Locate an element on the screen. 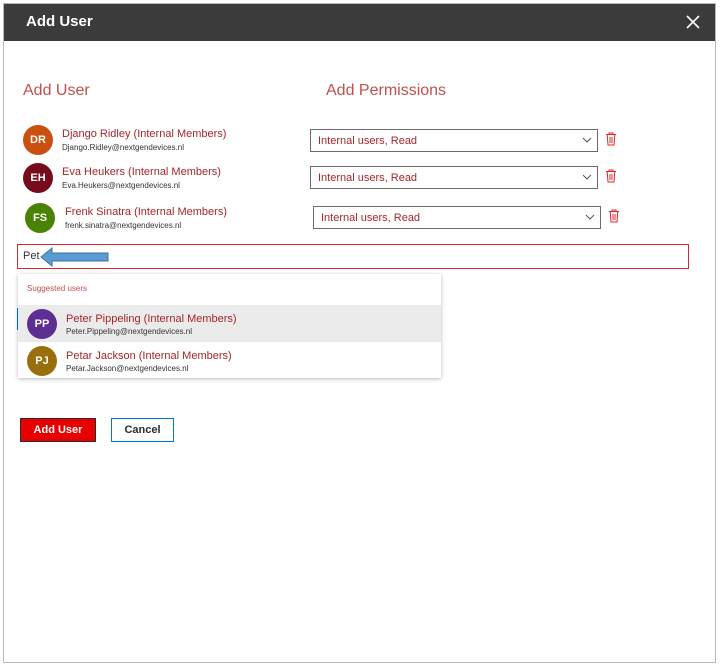 Image resolution: width=720 pixels, height=667 pixels. user-email: Eva.Heukers@nextgendevices.nl is located at coordinates (121, 185).